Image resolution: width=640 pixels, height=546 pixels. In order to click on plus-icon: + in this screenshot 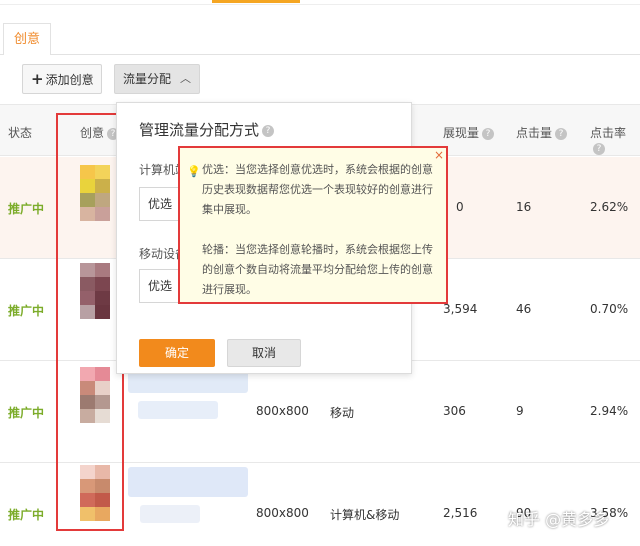, I will do `click(37, 79)`.